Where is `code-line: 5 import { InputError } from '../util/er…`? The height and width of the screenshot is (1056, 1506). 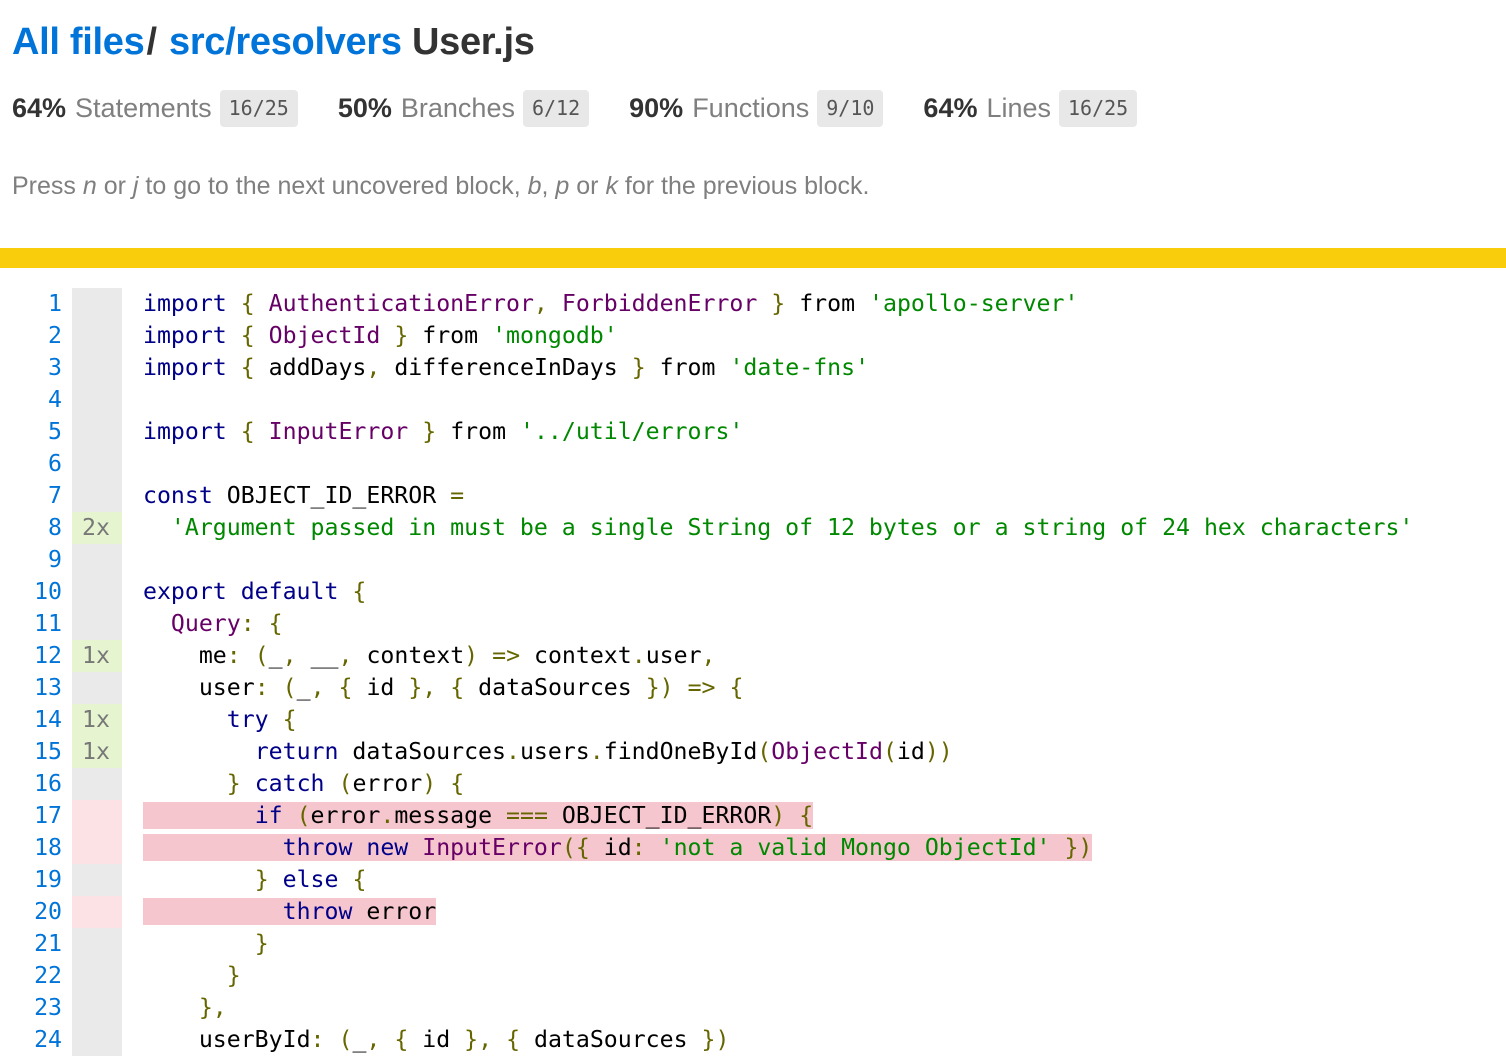
code-line: 5 import { InputError } from '../util/er… is located at coordinates (753, 432).